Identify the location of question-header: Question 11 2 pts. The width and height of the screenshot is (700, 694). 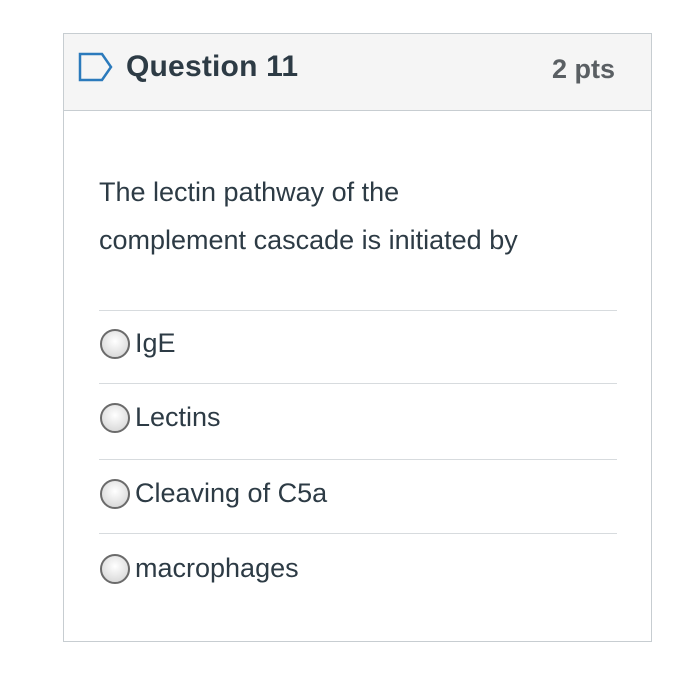
(357, 72).